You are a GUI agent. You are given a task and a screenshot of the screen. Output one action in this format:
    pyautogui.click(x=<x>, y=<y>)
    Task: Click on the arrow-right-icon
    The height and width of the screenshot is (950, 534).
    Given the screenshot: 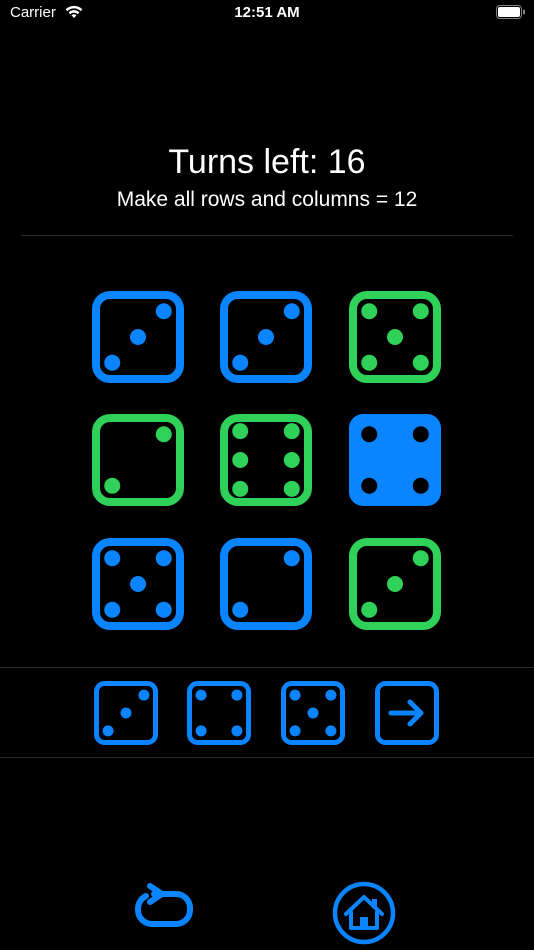 What is the action you would take?
    pyautogui.click(x=407, y=713)
    